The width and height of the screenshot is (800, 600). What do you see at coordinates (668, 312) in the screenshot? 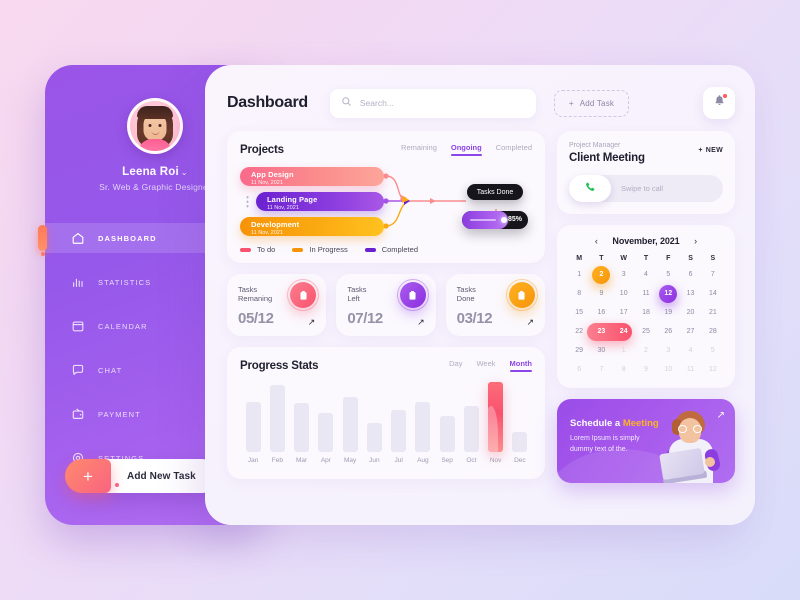
I see `calendar-day: 19` at bounding box center [668, 312].